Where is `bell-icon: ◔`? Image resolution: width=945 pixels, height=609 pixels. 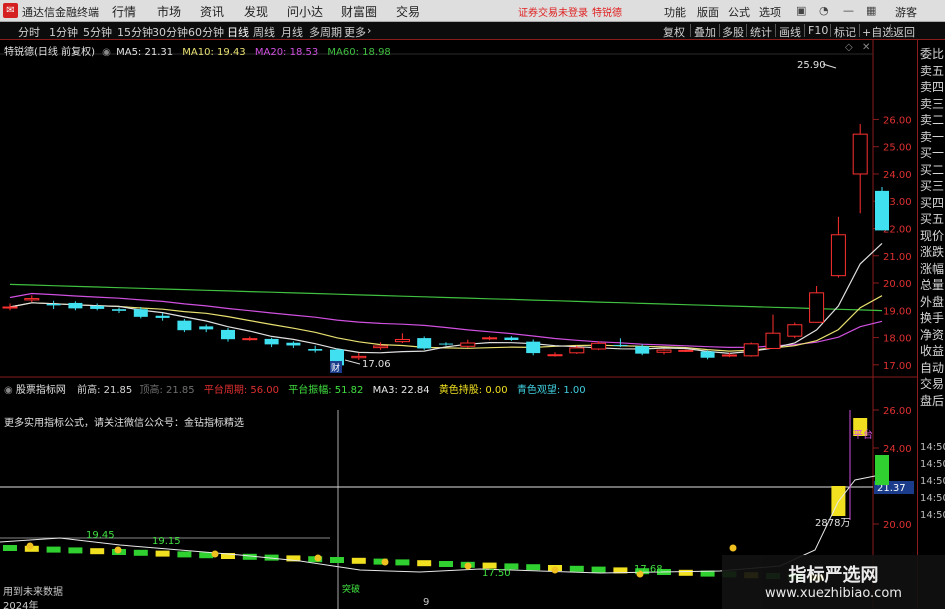 bell-icon: ◔ is located at coordinates (824, 10).